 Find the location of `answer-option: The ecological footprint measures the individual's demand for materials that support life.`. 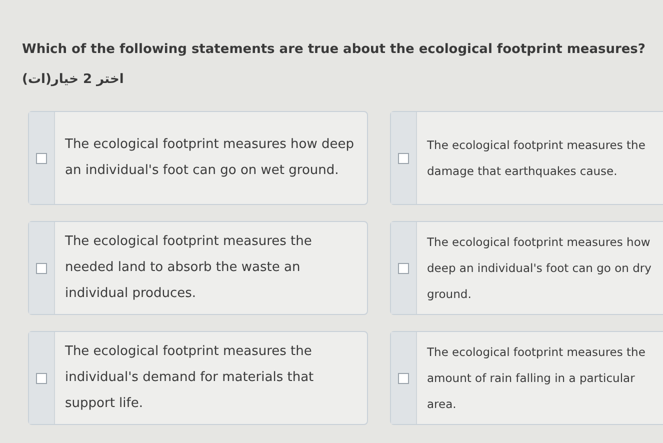

answer-option: The ecological footprint measures the individual's demand for materials that support life. is located at coordinates (198, 378).